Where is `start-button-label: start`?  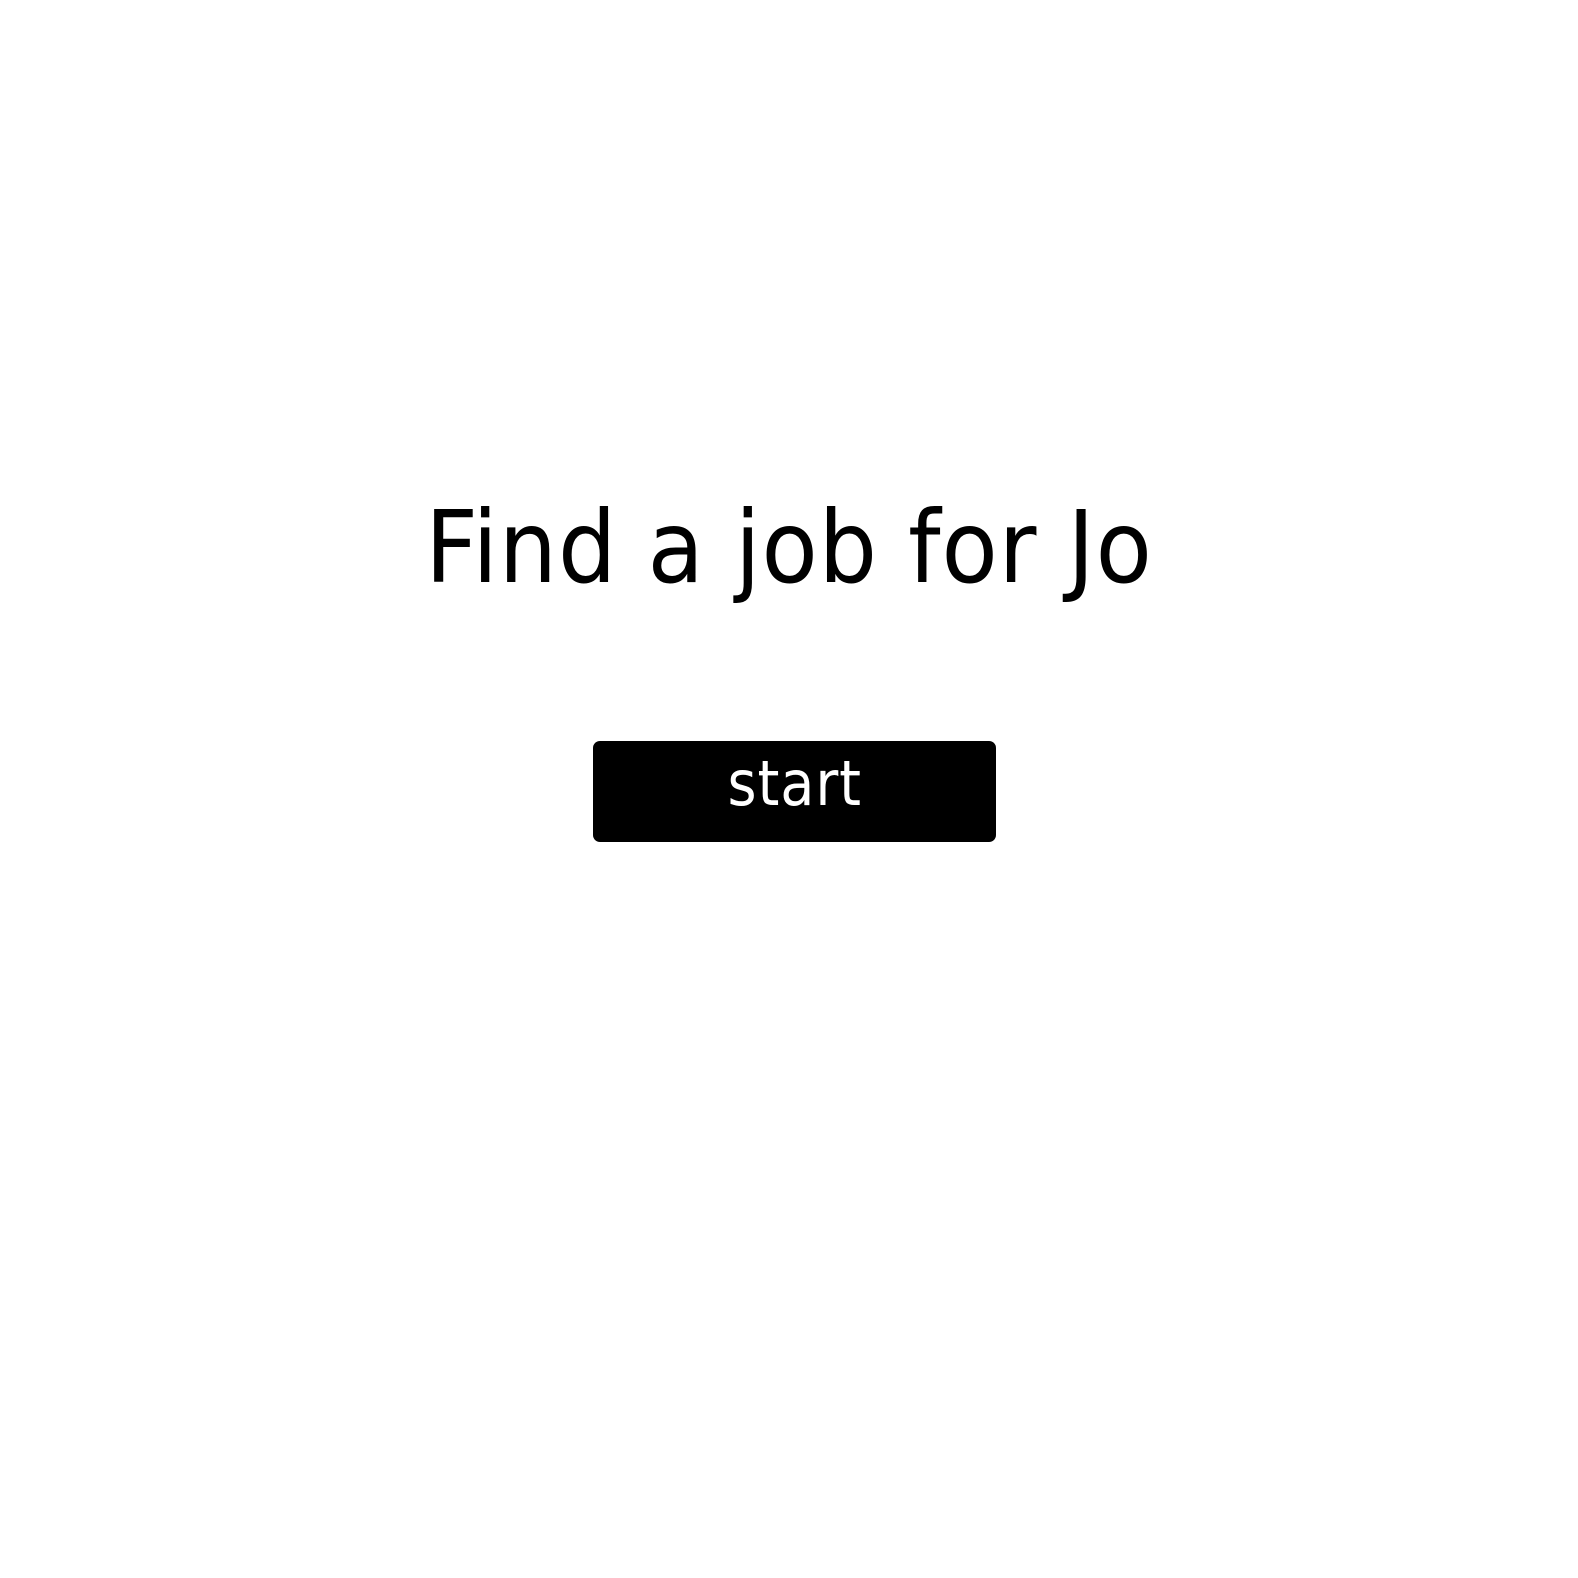 start-button-label: start is located at coordinates (794, 783).